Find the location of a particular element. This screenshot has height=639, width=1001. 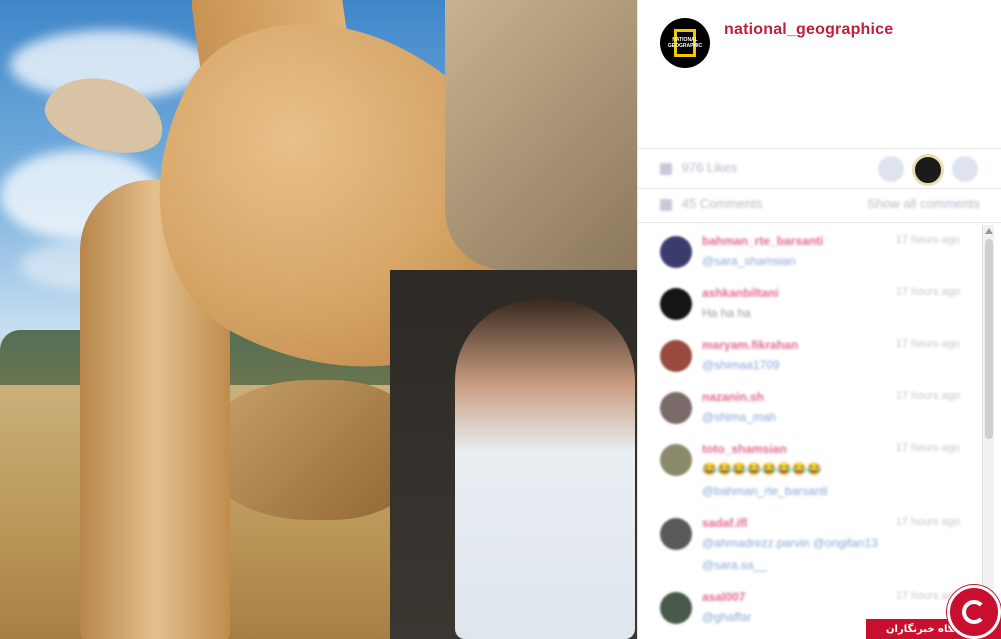

commenter-username: maryam.fikrahan is located at coordinates (750, 345).